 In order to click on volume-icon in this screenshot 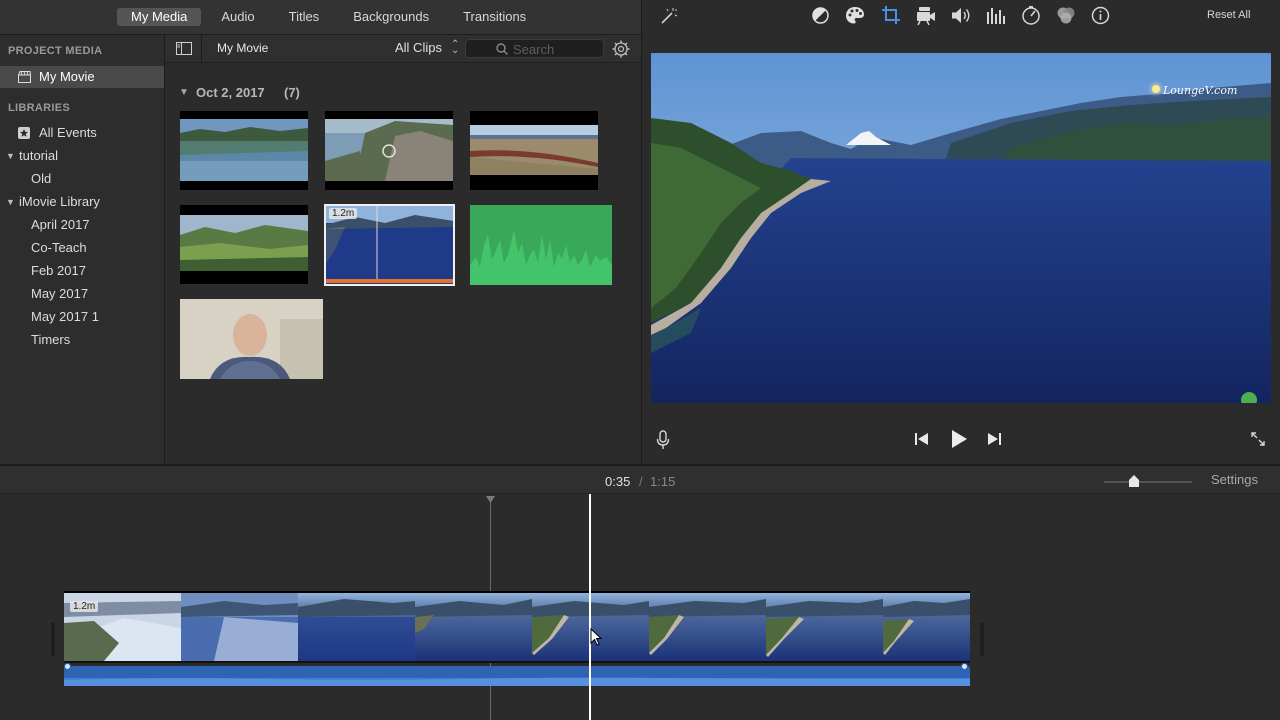, I will do `click(961, 15)`.